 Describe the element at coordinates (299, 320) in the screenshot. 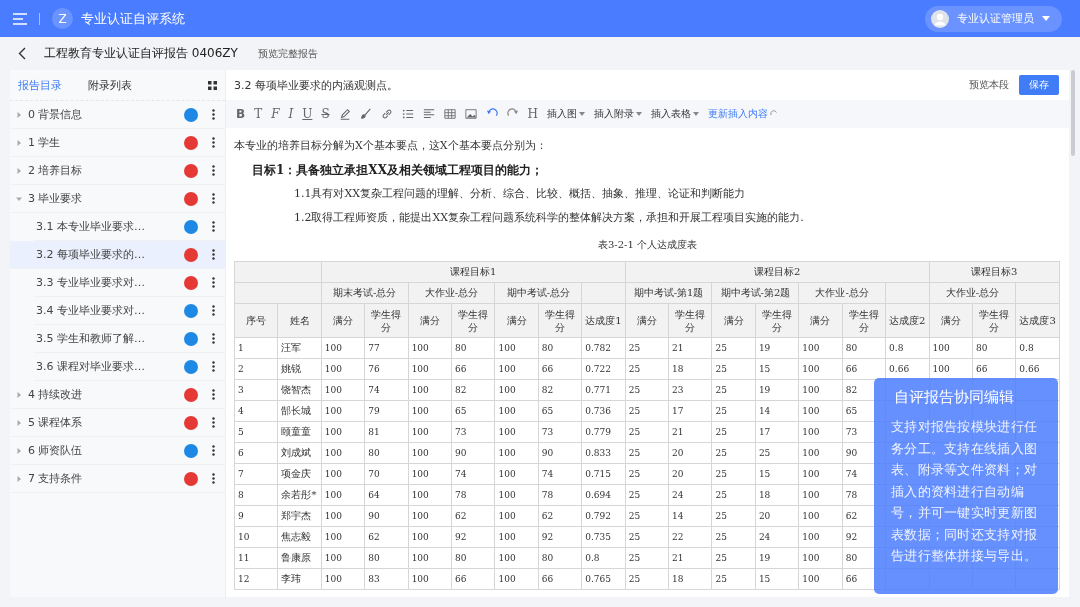

I see `column-header: 姓名` at that location.